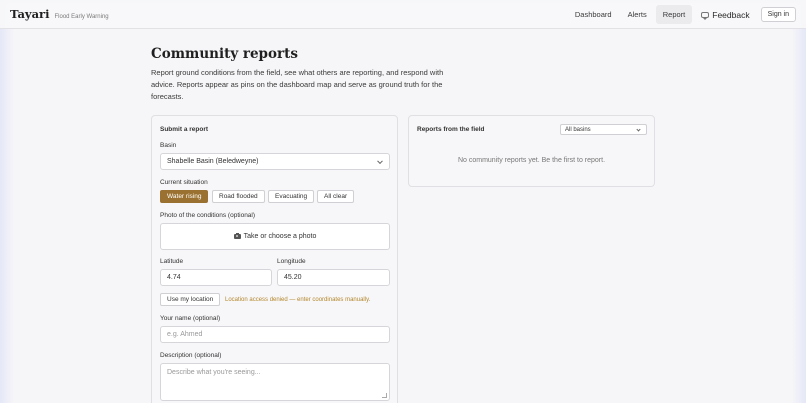 The width and height of the screenshot is (806, 403). I want to click on longitude-input: 45.20, so click(333, 277).